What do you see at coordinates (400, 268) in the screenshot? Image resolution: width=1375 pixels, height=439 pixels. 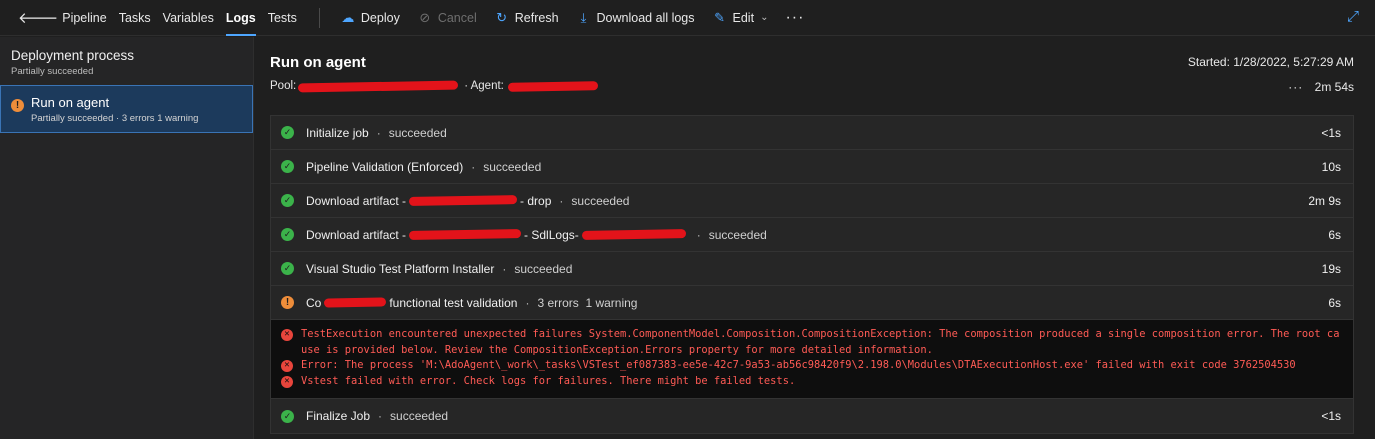 I see `step-name: Visual Studio Test Platform Installer` at bounding box center [400, 268].